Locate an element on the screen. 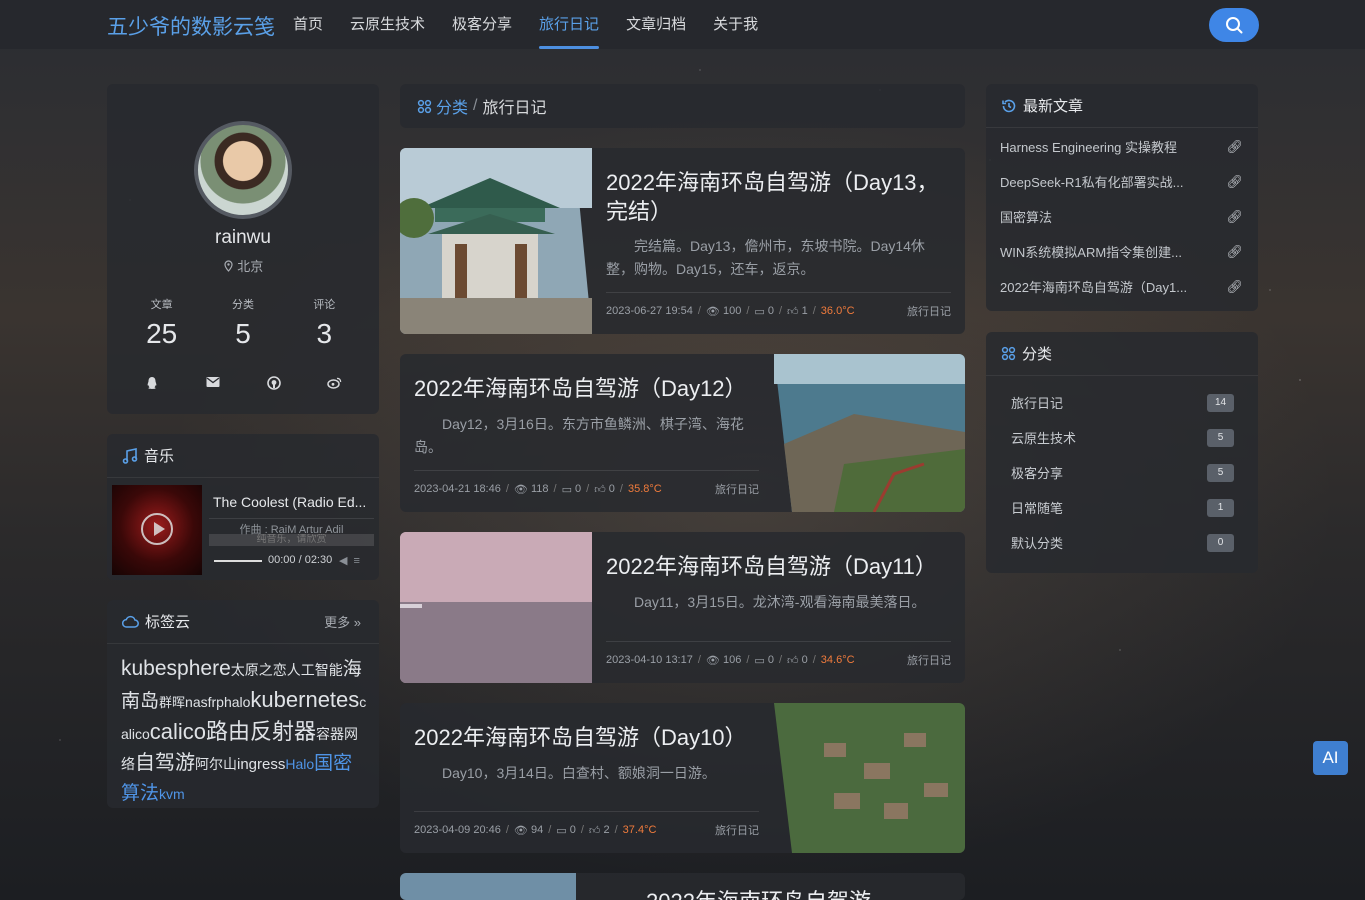  tag-link: halo is located at coordinates (237, 702).